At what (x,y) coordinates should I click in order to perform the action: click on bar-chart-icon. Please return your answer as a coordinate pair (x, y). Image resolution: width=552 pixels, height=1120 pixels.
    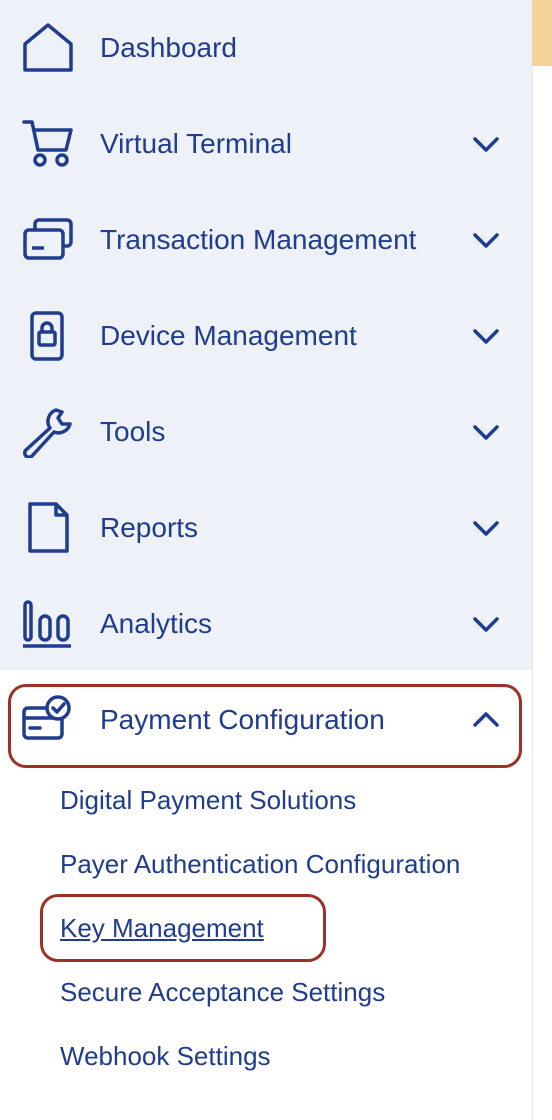
    Looking at the image, I should click on (48, 624).